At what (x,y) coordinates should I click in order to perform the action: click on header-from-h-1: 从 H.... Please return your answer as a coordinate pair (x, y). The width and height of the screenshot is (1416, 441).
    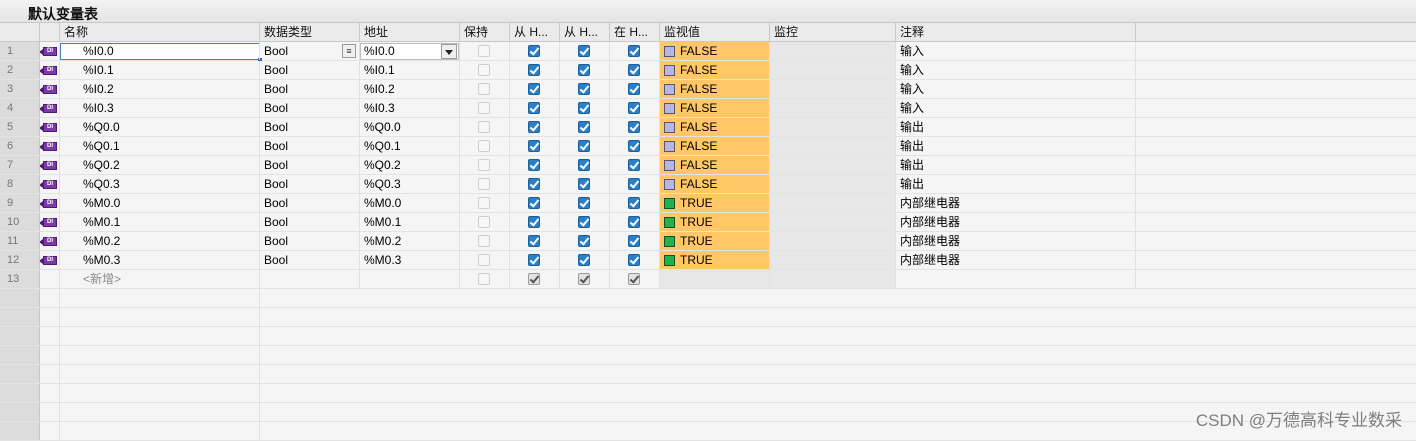
    Looking at the image, I should click on (535, 32).